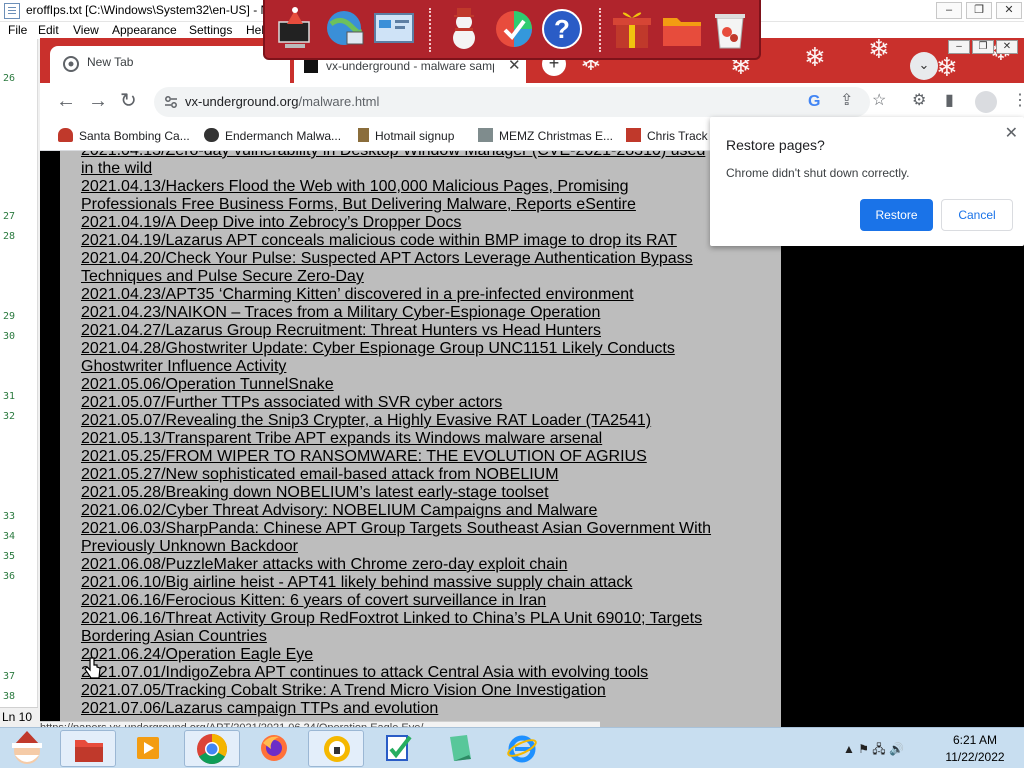 This screenshot has width=1024, height=768. I want to click on taskbar-chrome, so click(212, 748).